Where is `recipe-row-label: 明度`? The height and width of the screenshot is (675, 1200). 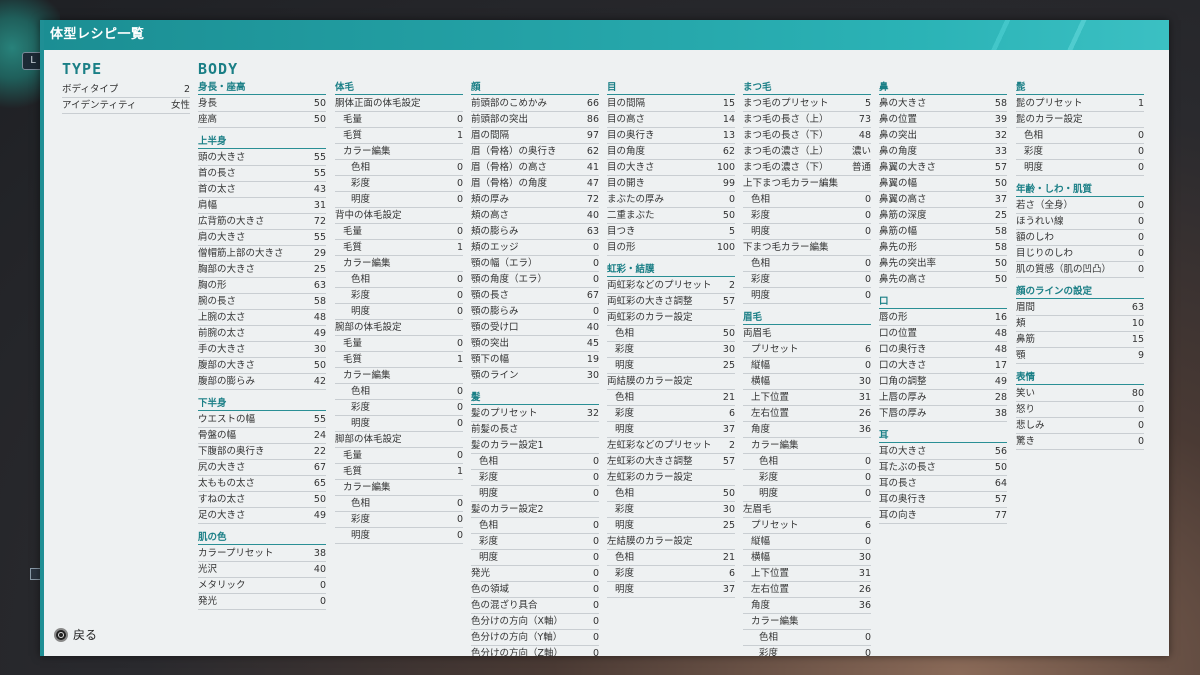
recipe-row-label: 明度 is located at coordinates (625, 525).